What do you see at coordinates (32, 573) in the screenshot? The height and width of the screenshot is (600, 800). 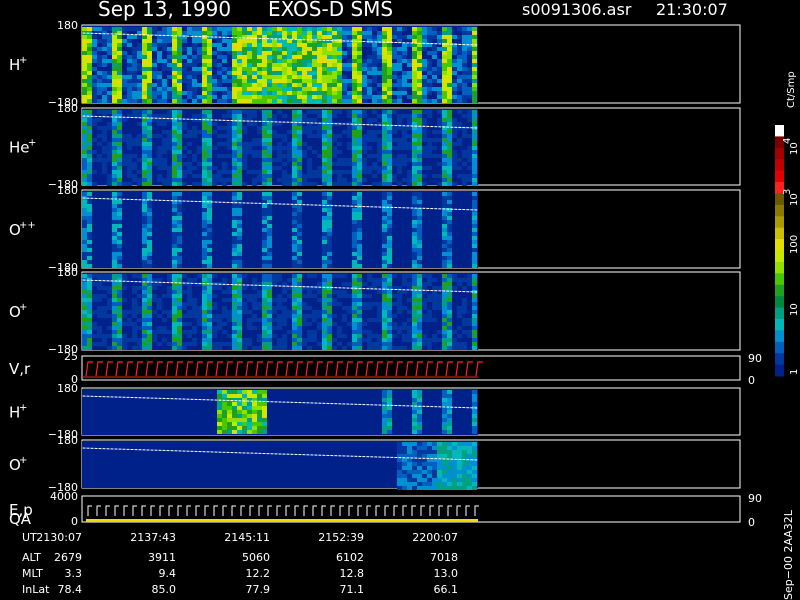 I see `table-row-label: MLT` at bounding box center [32, 573].